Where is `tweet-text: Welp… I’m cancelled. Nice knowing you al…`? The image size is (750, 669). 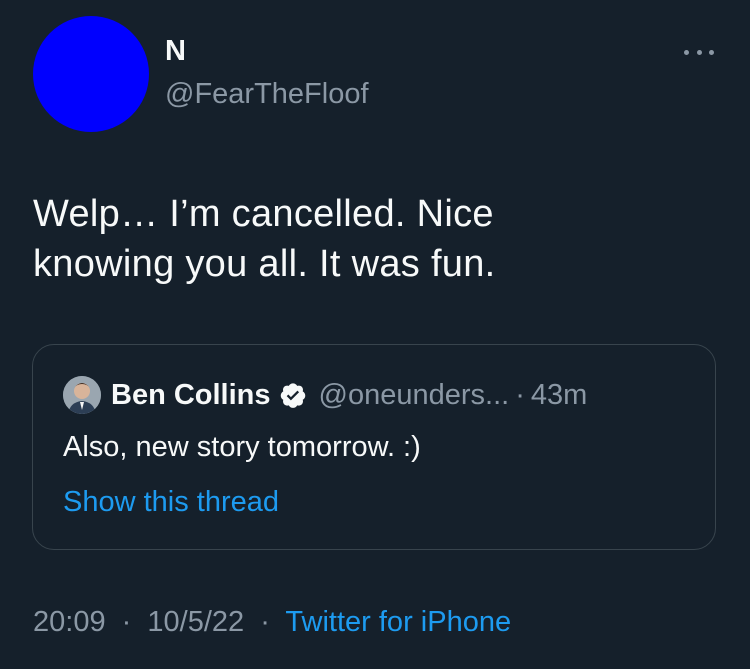 tweet-text: Welp… I’m cancelled. Nice knowing you al… is located at coordinates (373, 239).